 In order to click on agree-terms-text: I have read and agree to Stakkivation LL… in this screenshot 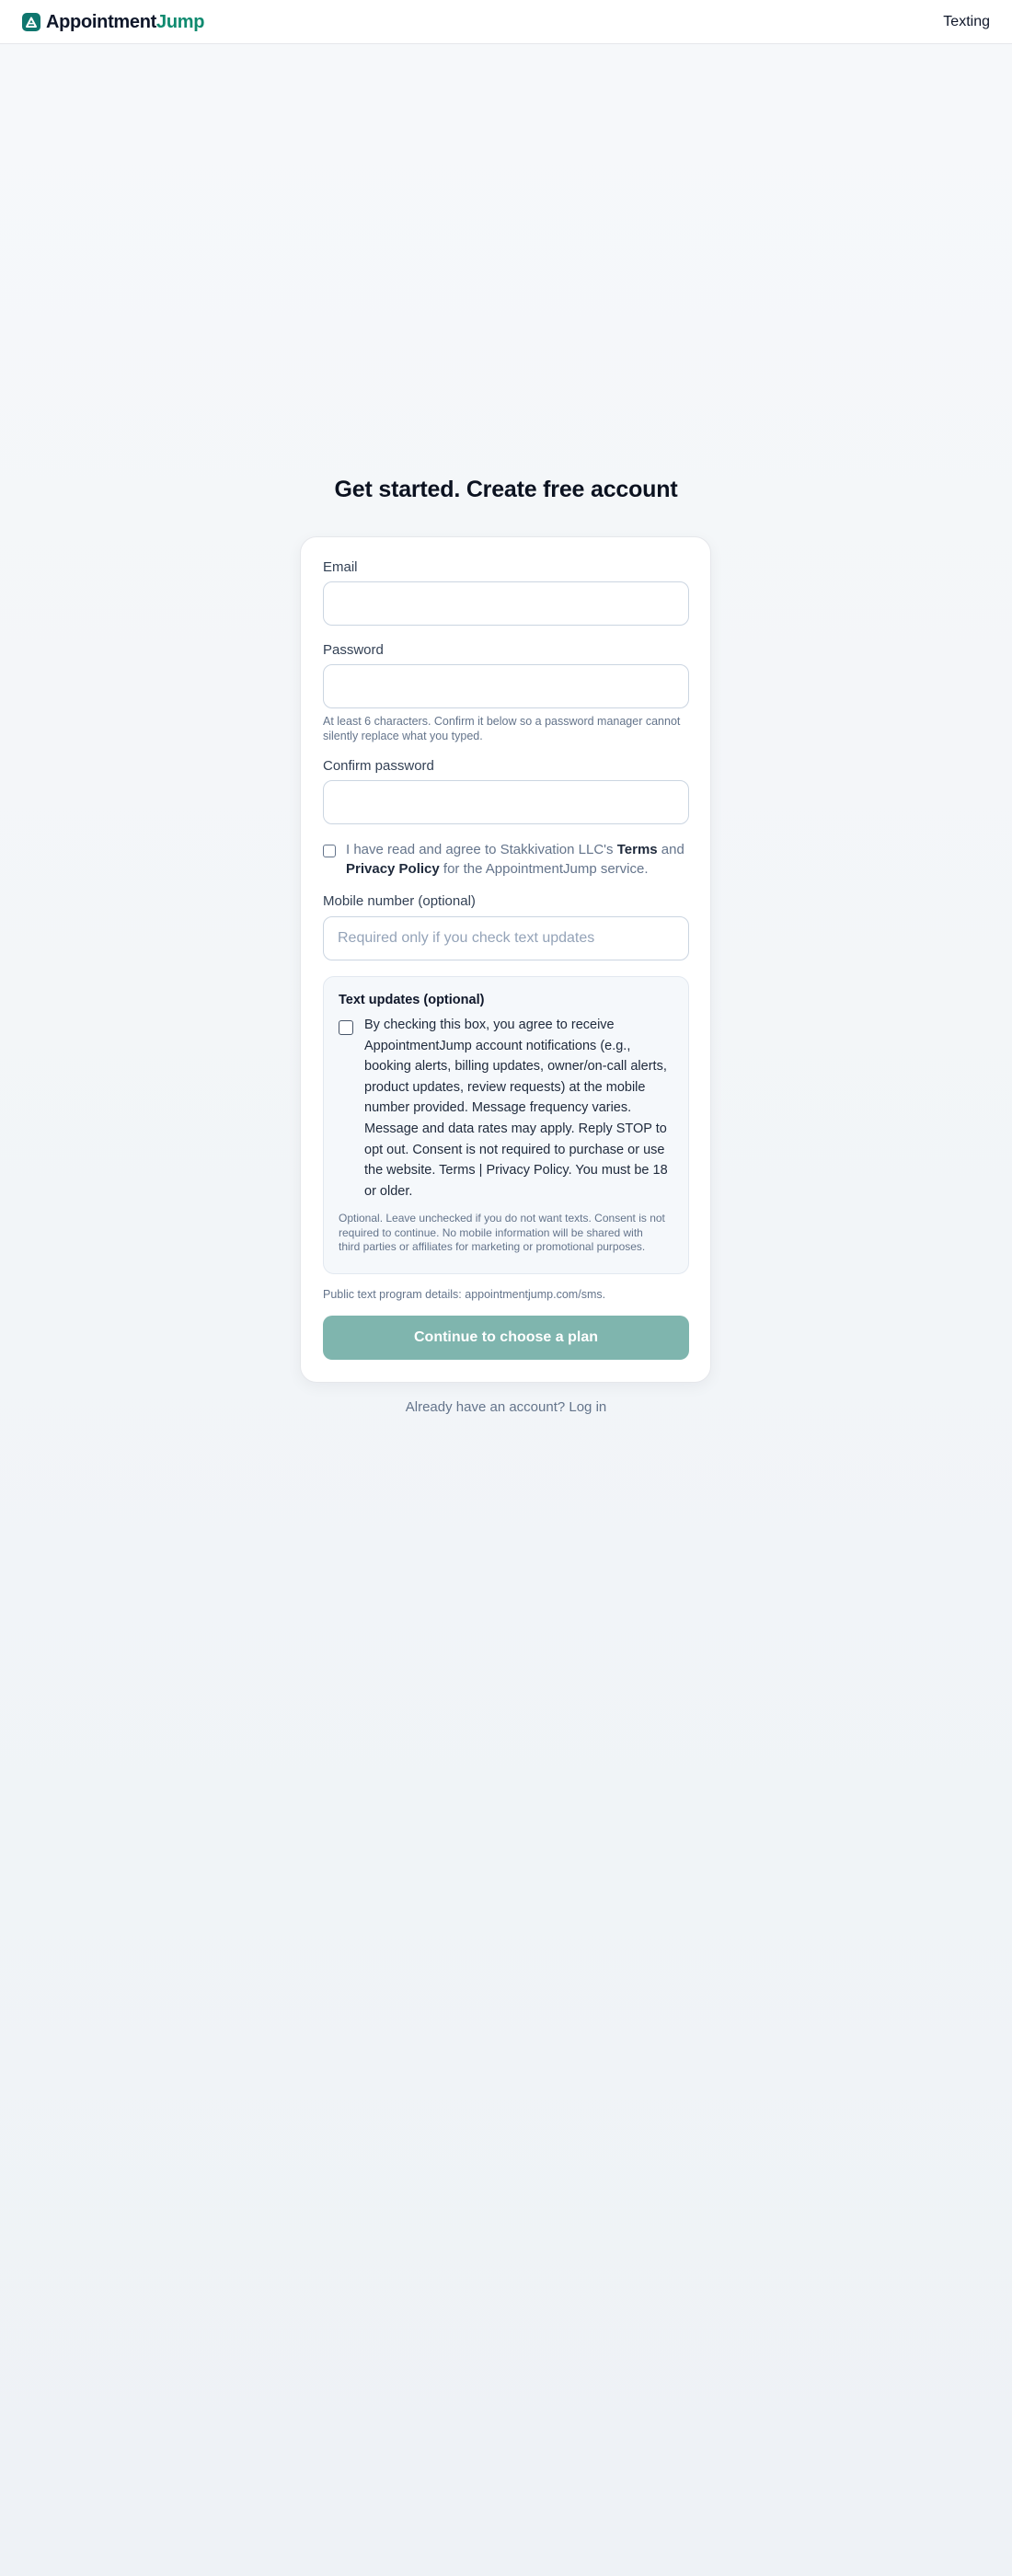, I will do `click(516, 859)`.